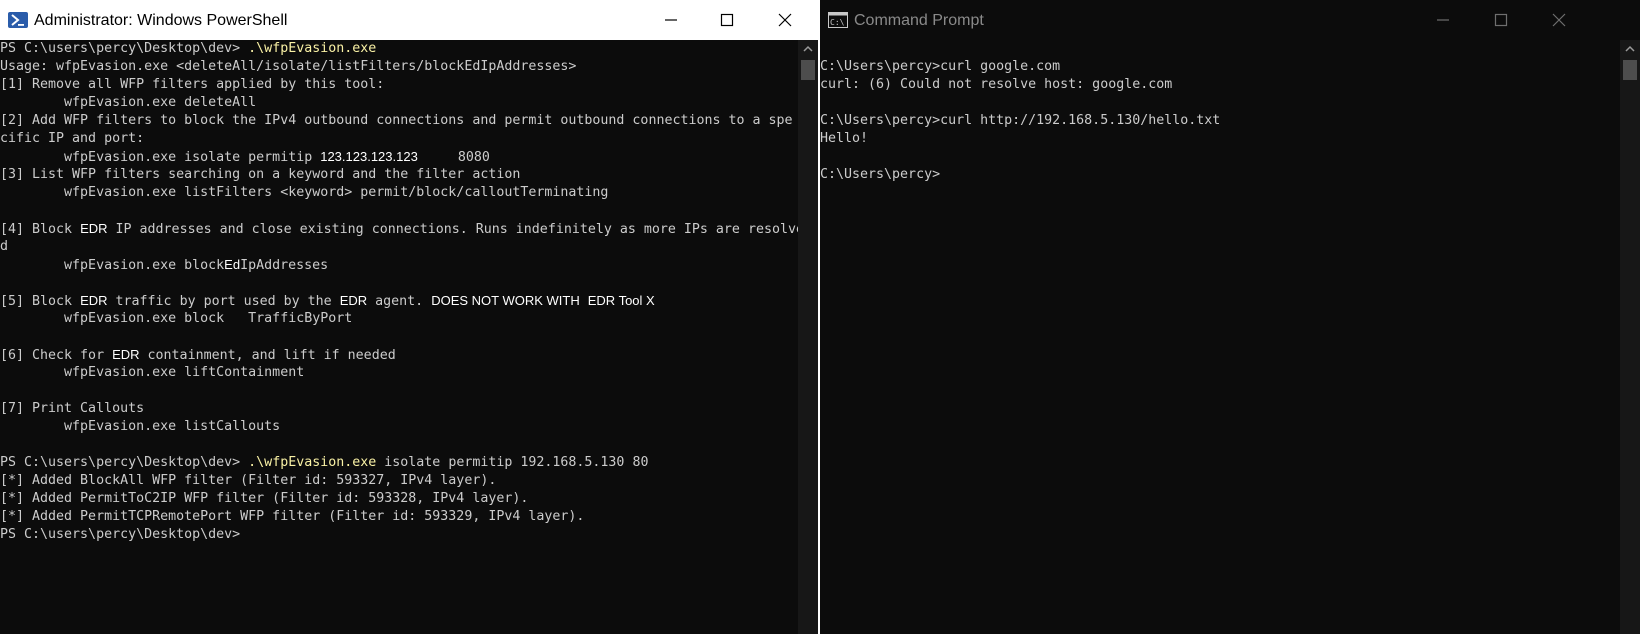 This screenshot has height=634, width=1640. What do you see at coordinates (72, 408) in the screenshot?
I see `console-text: [7] Print Callouts` at bounding box center [72, 408].